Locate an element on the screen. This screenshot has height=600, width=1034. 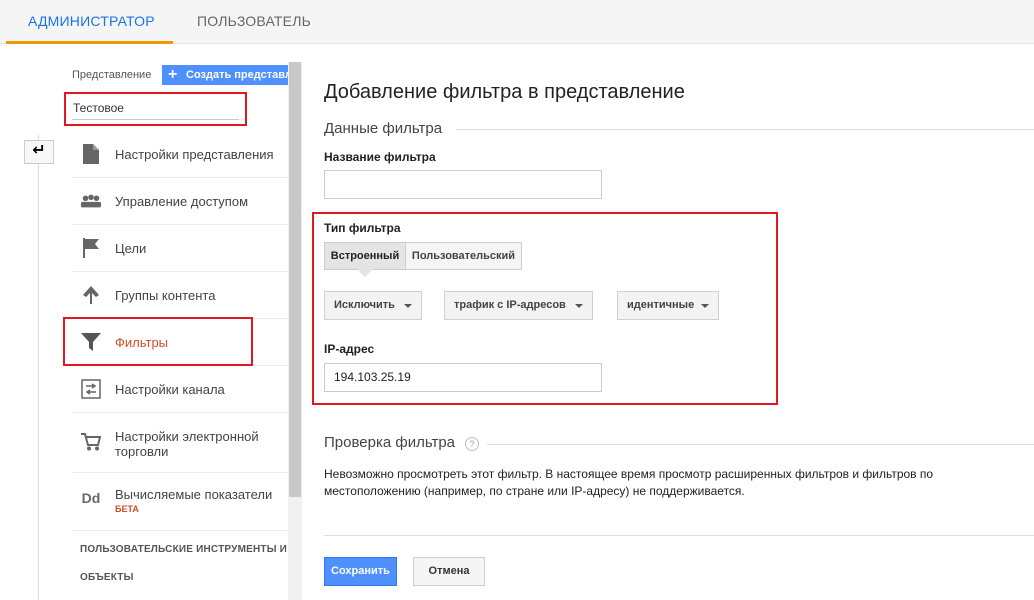
segment-custom: Пользовательский is located at coordinates (463, 256).